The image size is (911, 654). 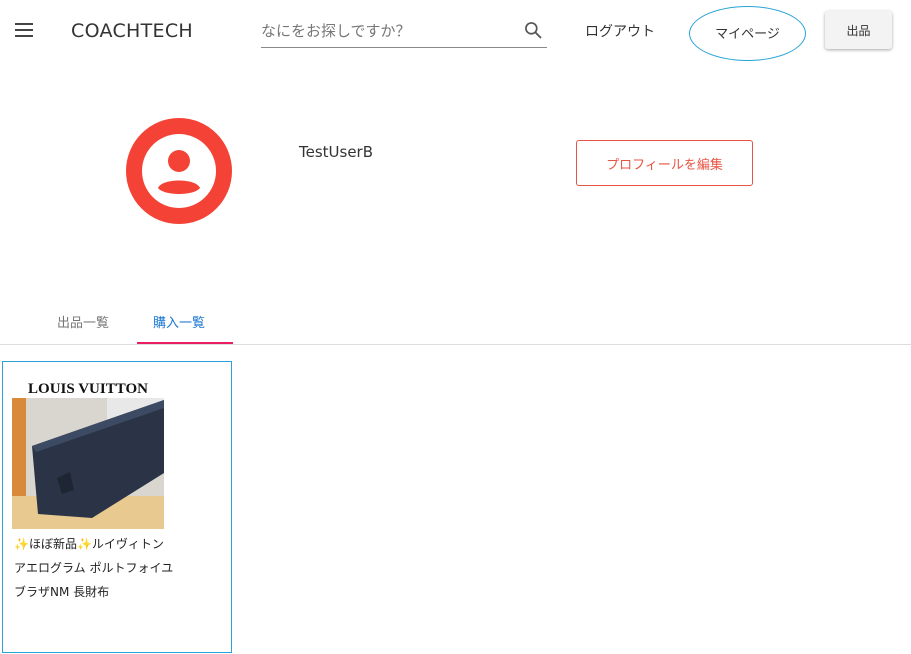 I want to click on item-title: ✨ほぼ新品✨ルイヴィトン アエログラム ポルトフォイユ ブラザNM 長財布, so click(x=94, y=568).